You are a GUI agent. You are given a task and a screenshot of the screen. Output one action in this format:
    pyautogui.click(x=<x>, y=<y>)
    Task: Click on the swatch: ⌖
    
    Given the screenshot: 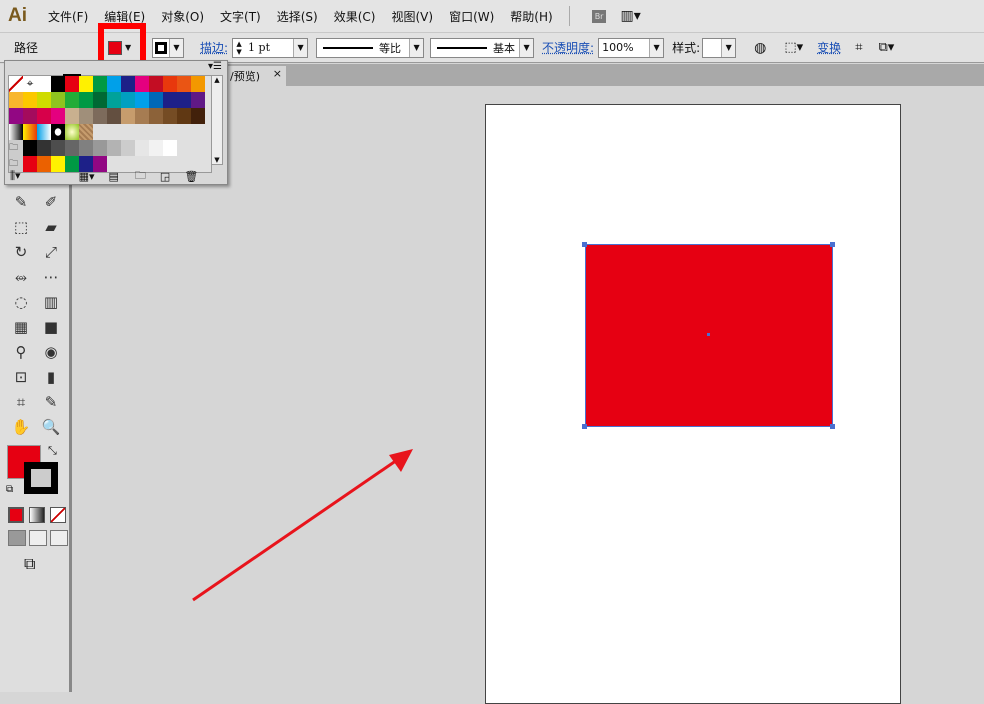 What is the action you would take?
    pyautogui.click(x=30, y=84)
    